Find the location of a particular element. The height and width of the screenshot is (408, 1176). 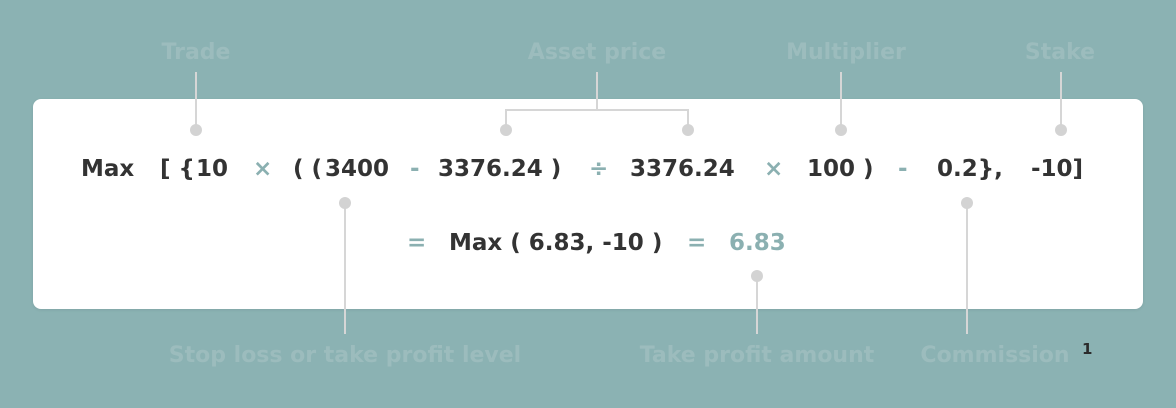

minus-operator-2: - is located at coordinates (903, 169).